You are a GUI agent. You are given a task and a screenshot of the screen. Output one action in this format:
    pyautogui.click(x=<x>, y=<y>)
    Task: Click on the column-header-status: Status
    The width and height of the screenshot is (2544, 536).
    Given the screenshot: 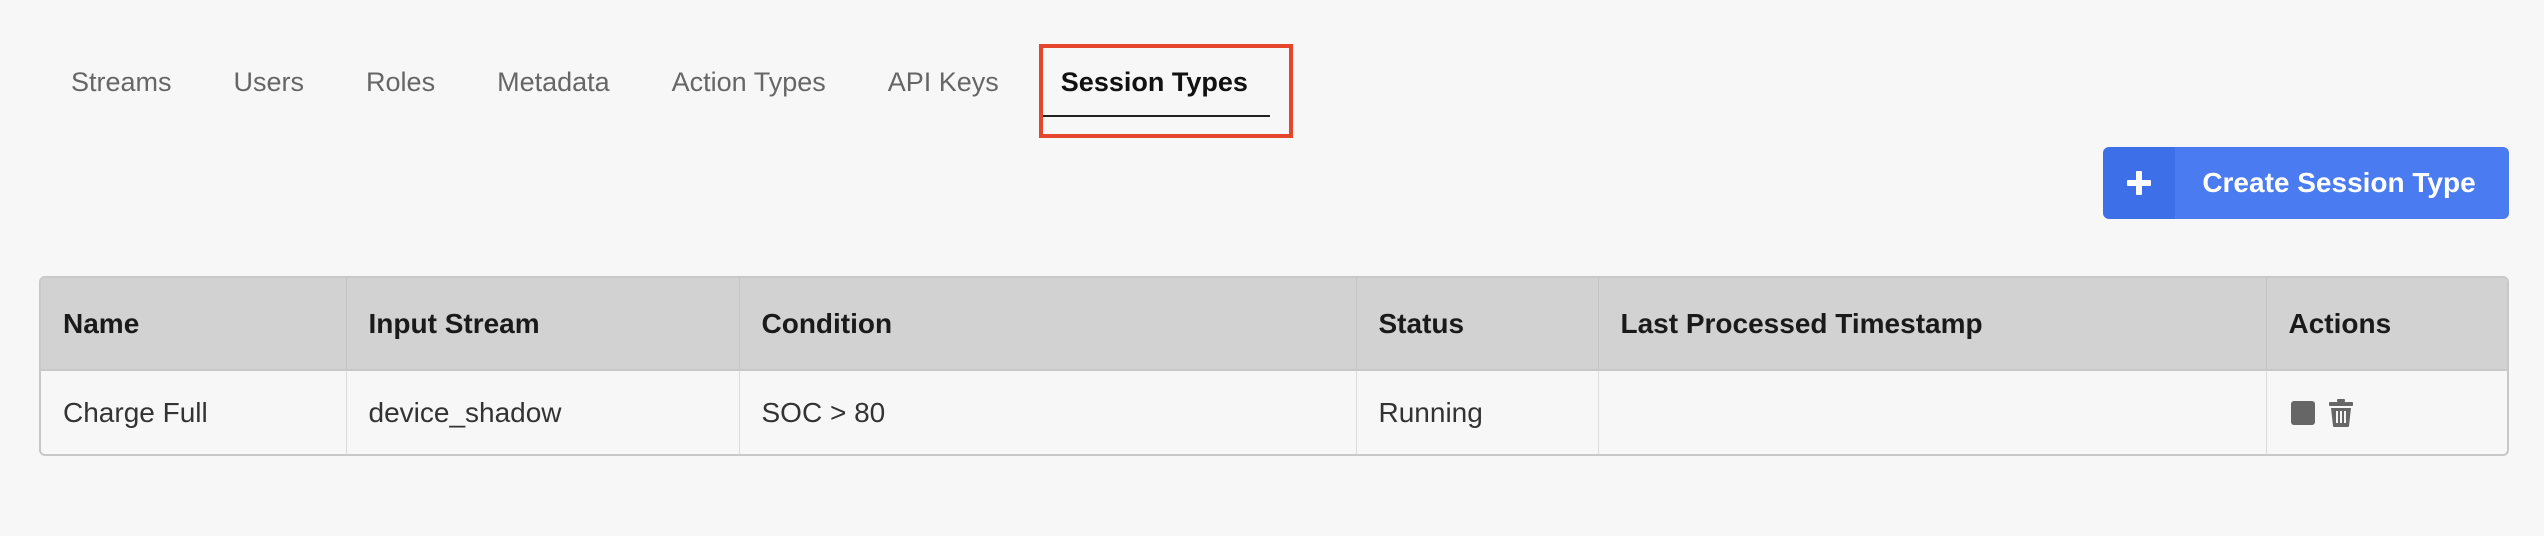 What is the action you would take?
    pyautogui.click(x=1477, y=324)
    